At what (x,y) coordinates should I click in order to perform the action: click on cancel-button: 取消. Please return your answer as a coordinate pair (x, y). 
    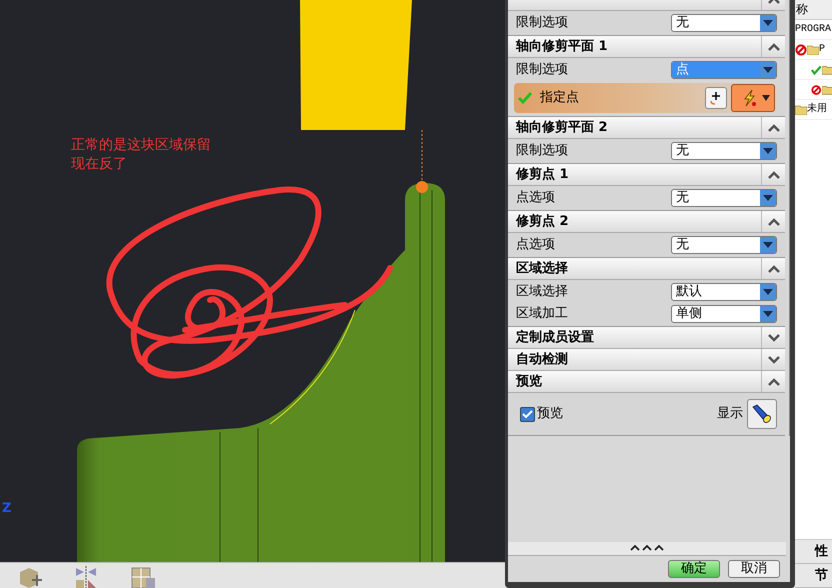
    Looking at the image, I should click on (754, 569).